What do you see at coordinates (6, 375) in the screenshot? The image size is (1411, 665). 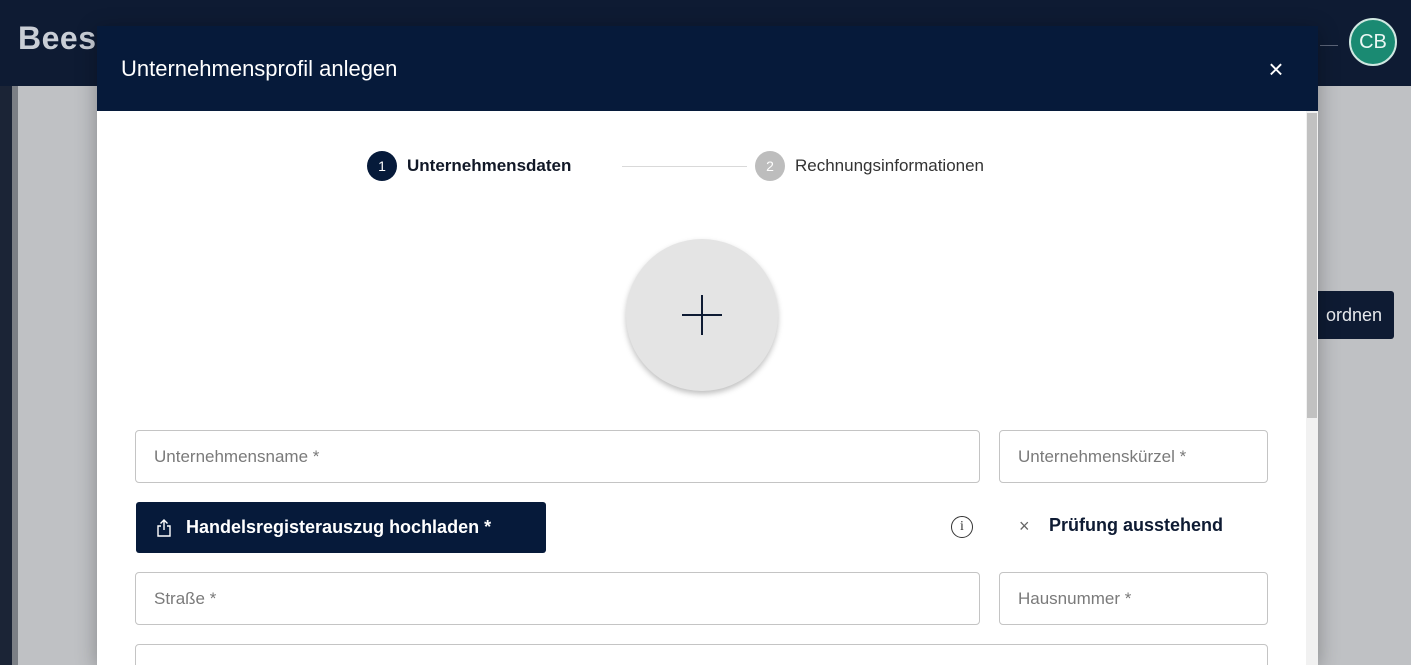 I see `side-strip` at bounding box center [6, 375].